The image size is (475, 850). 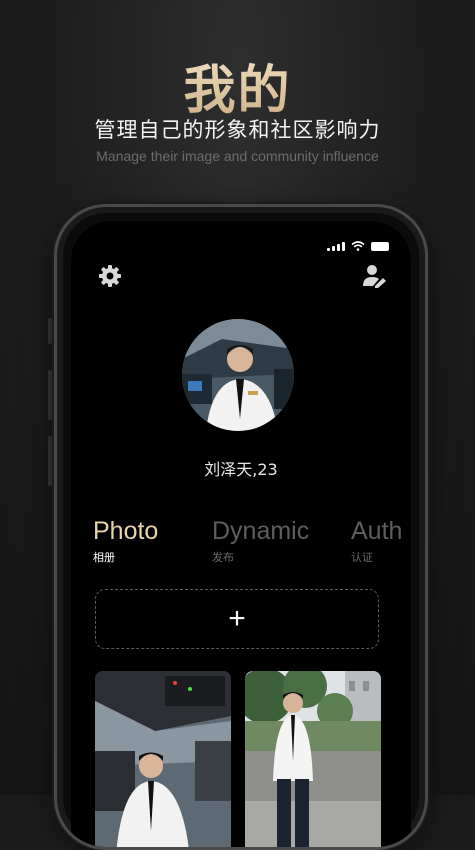 I want to click on photo-thumbnail-outdoor, so click(x=313, y=759).